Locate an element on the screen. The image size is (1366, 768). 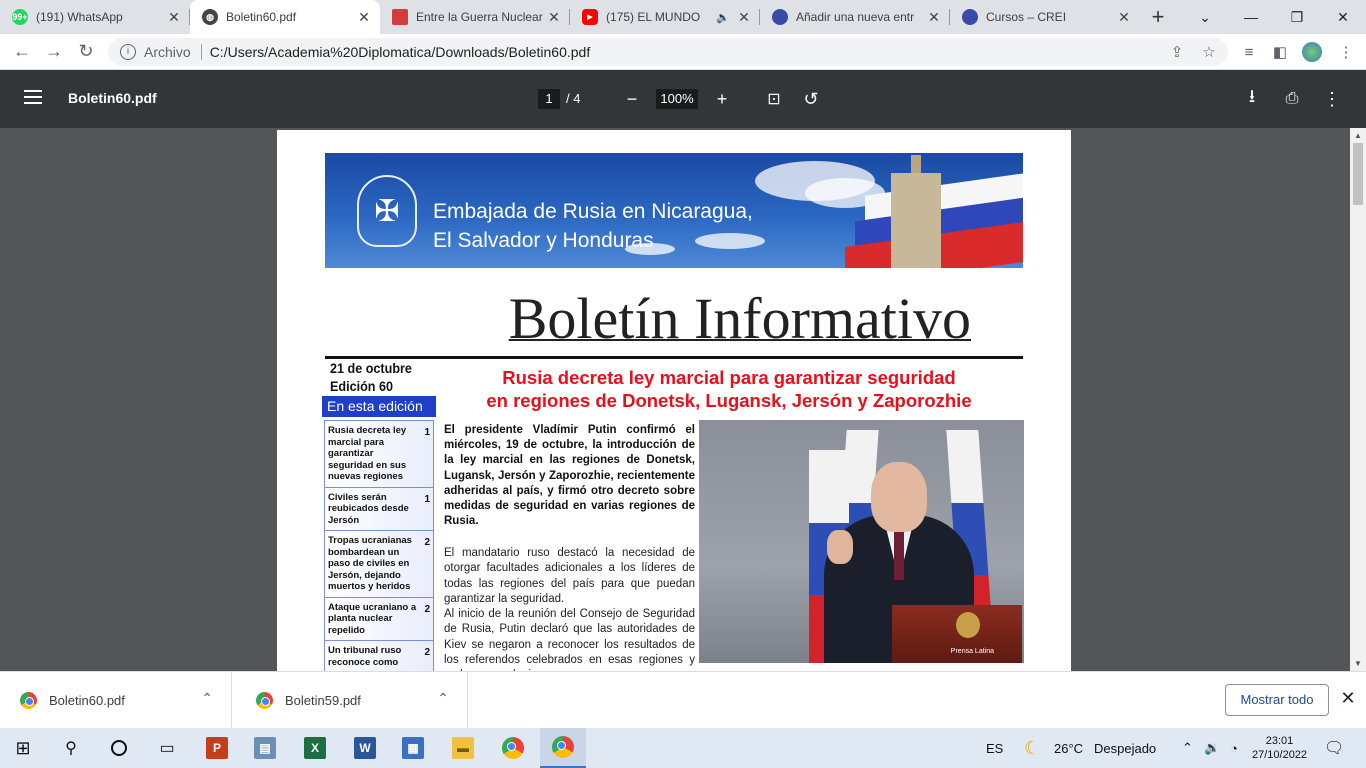
scroll-up-icon: ▲ is located at coordinates (1358, 135).